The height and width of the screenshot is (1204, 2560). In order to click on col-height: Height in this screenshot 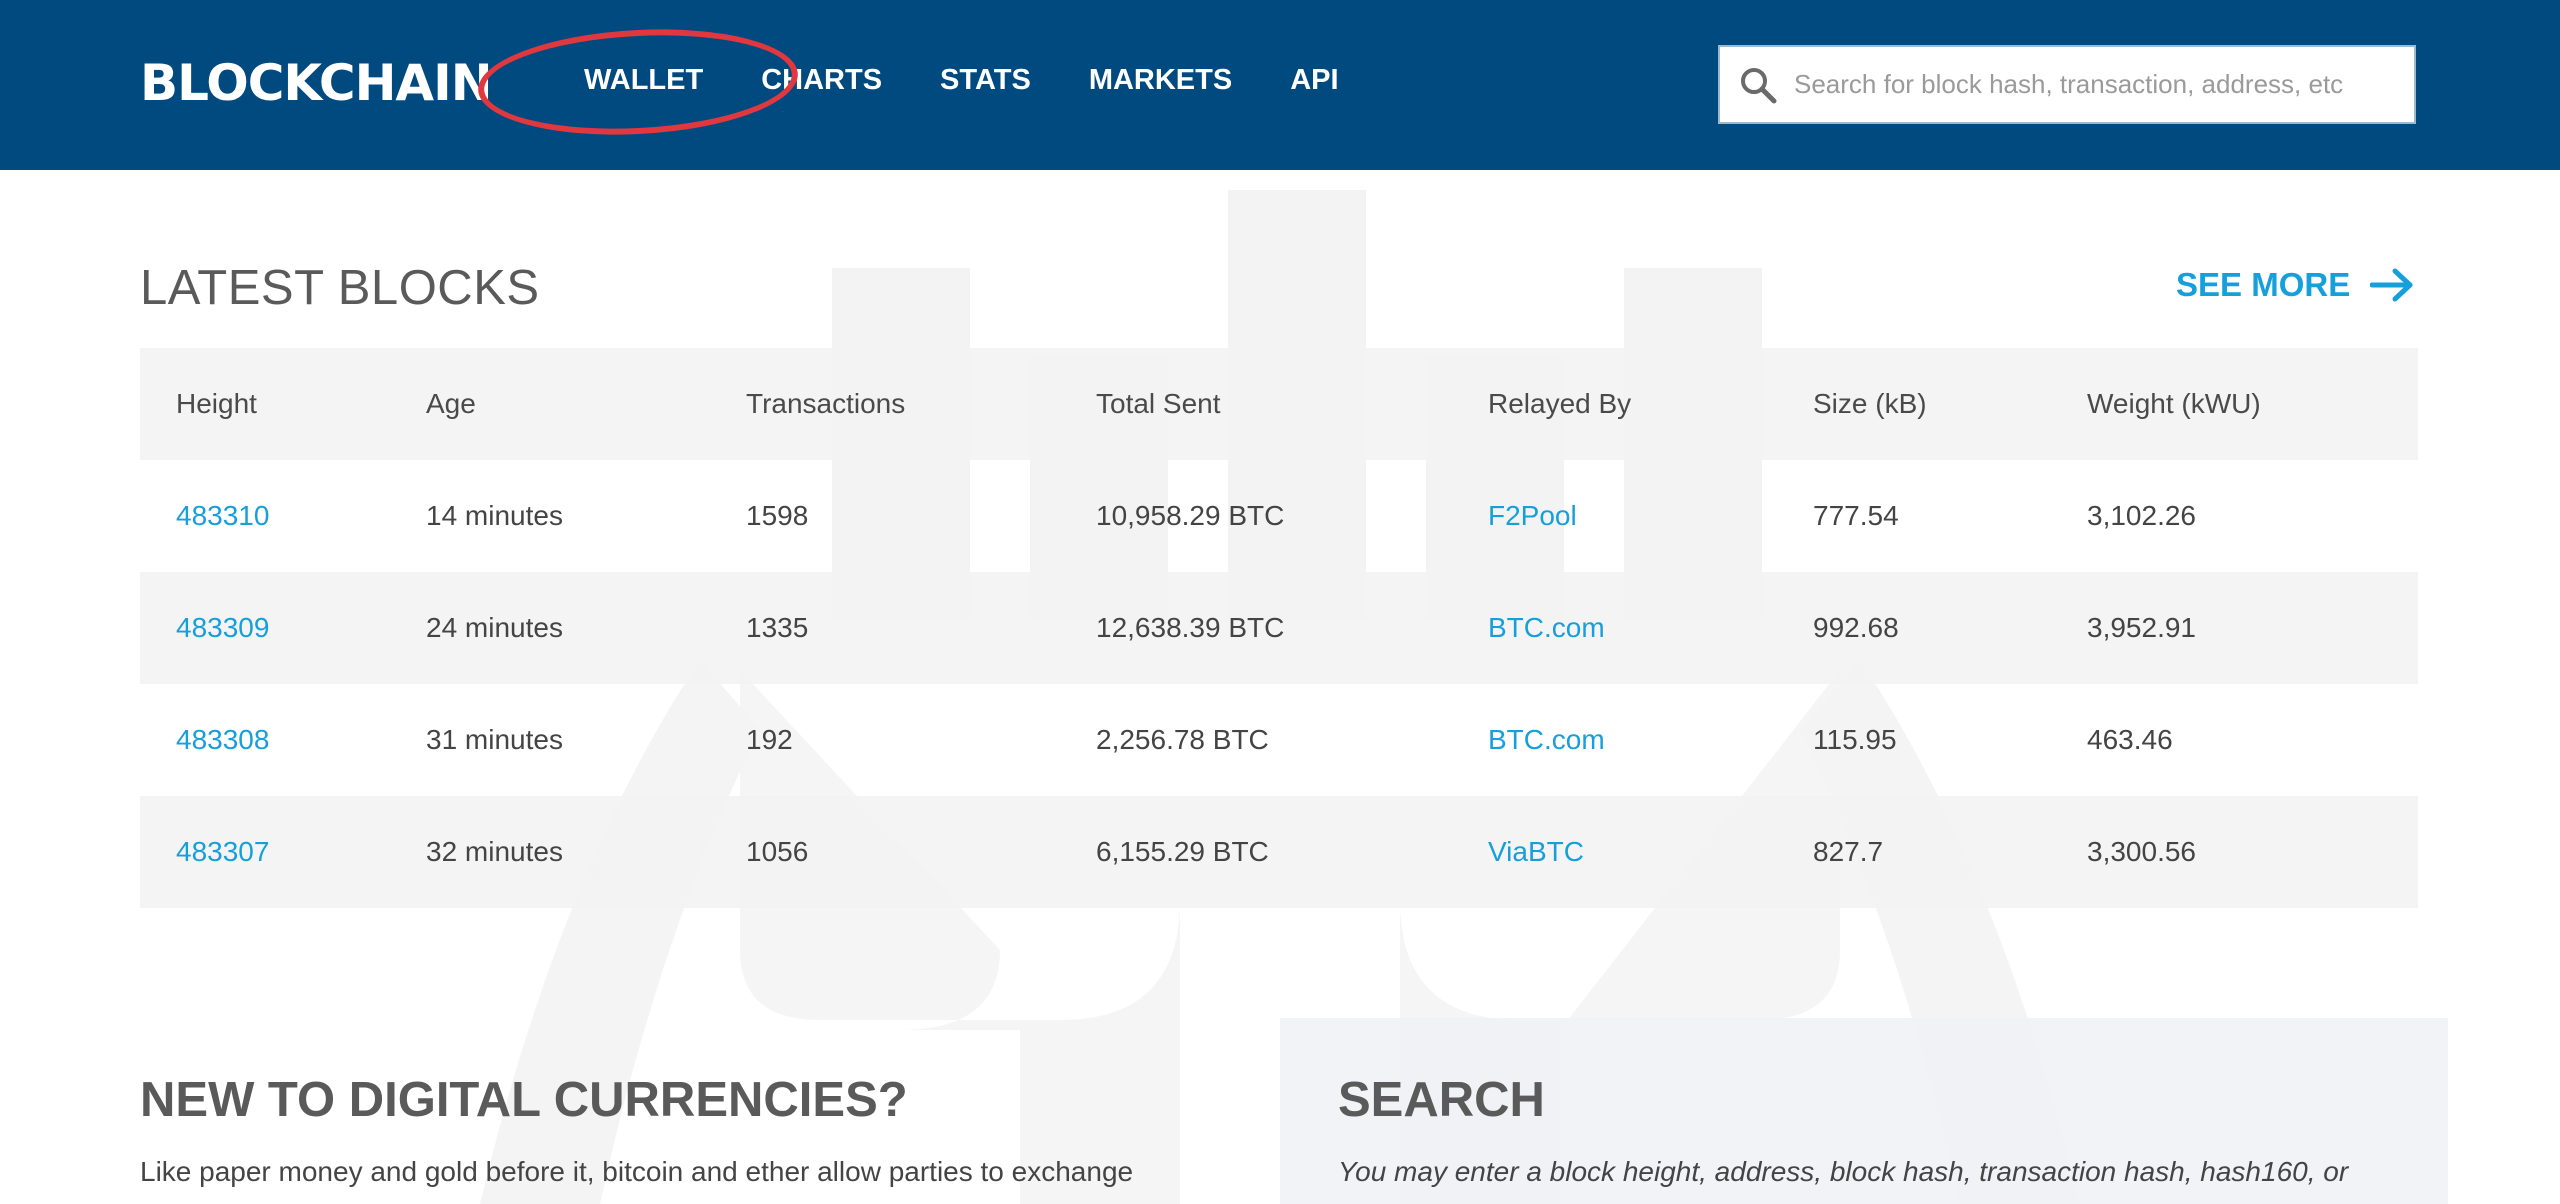, I will do `click(216, 403)`.